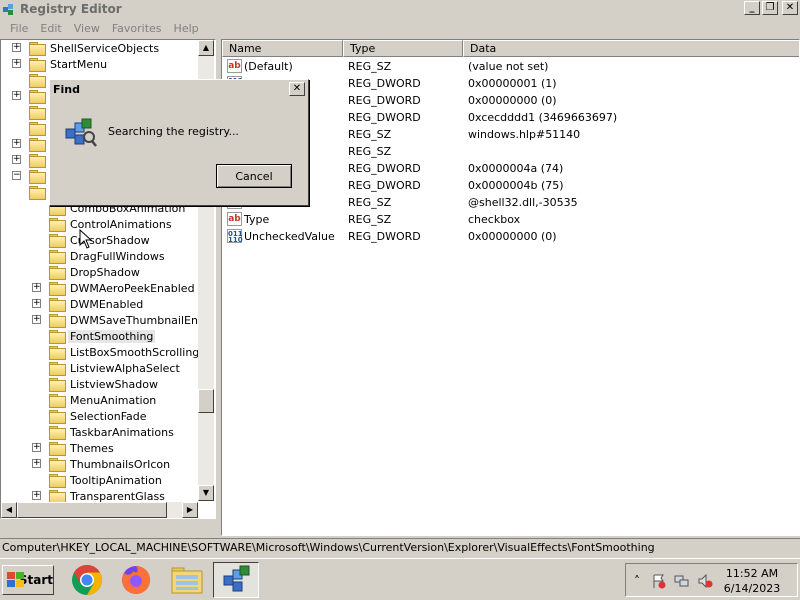 This screenshot has height=600, width=800. I want to click on tree-item-label: ListviewShadow, so click(114, 384).